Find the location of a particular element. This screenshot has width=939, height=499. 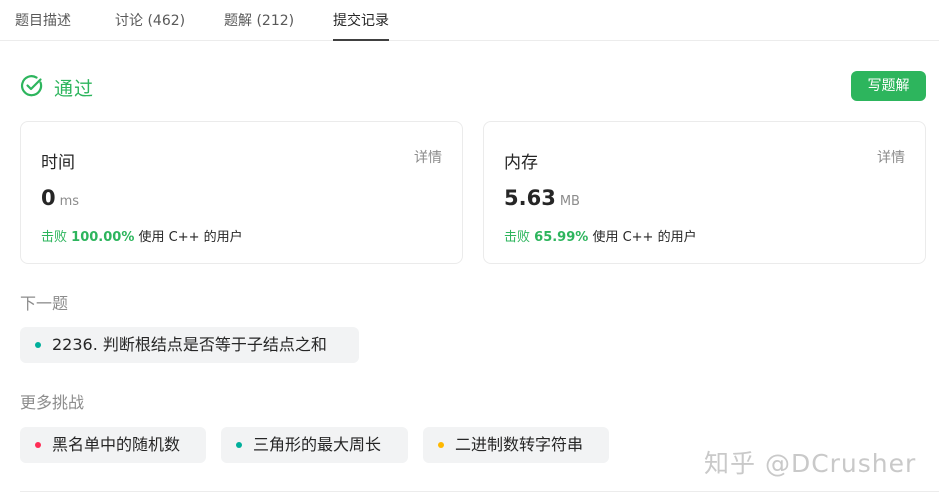

memory-beat-percent: 65.99% is located at coordinates (561, 237).